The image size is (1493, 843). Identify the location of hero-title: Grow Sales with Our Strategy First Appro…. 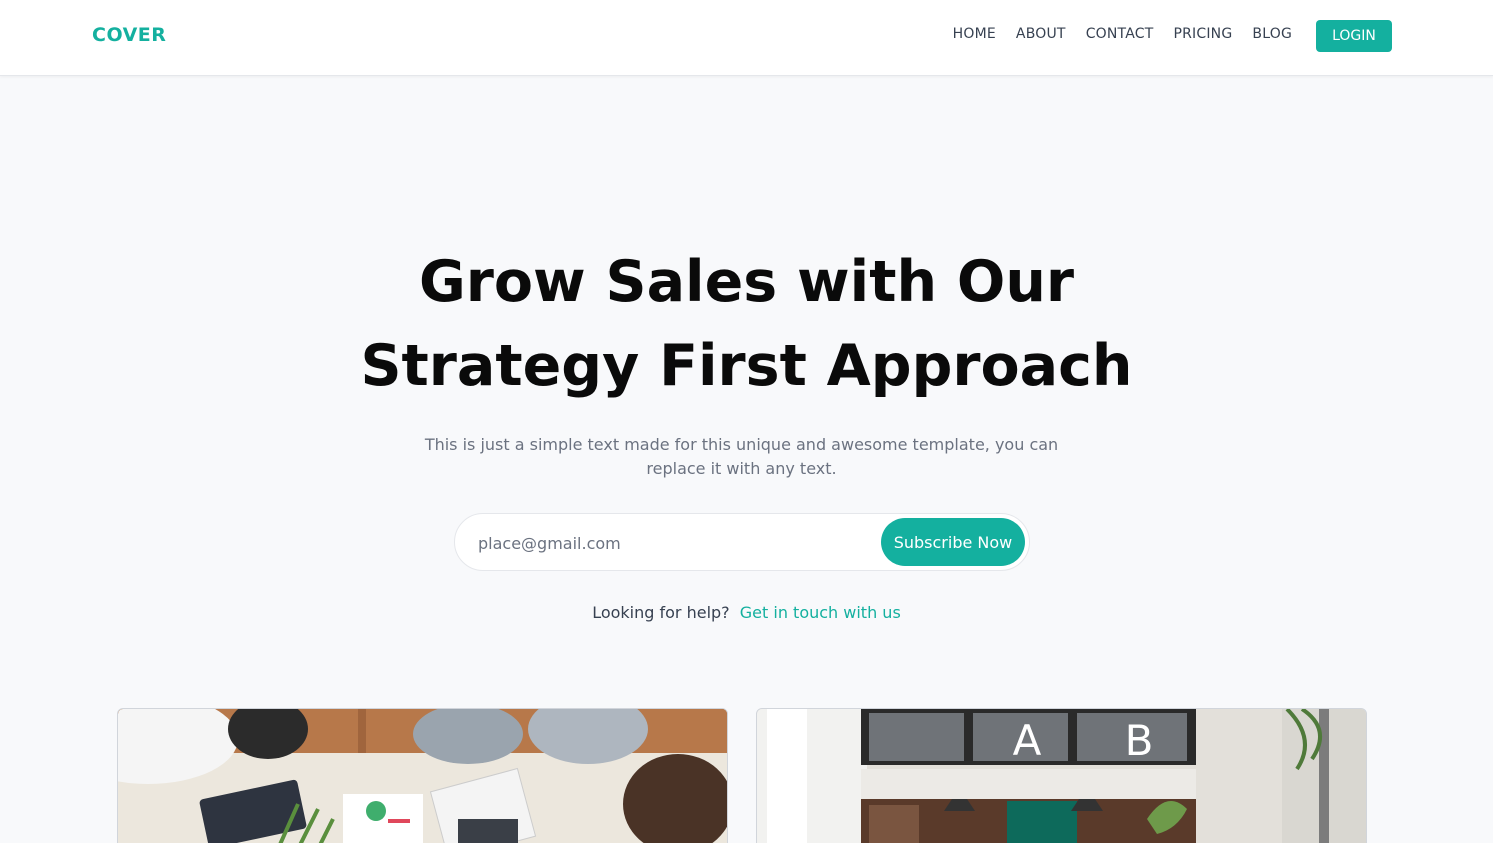
(746, 324).